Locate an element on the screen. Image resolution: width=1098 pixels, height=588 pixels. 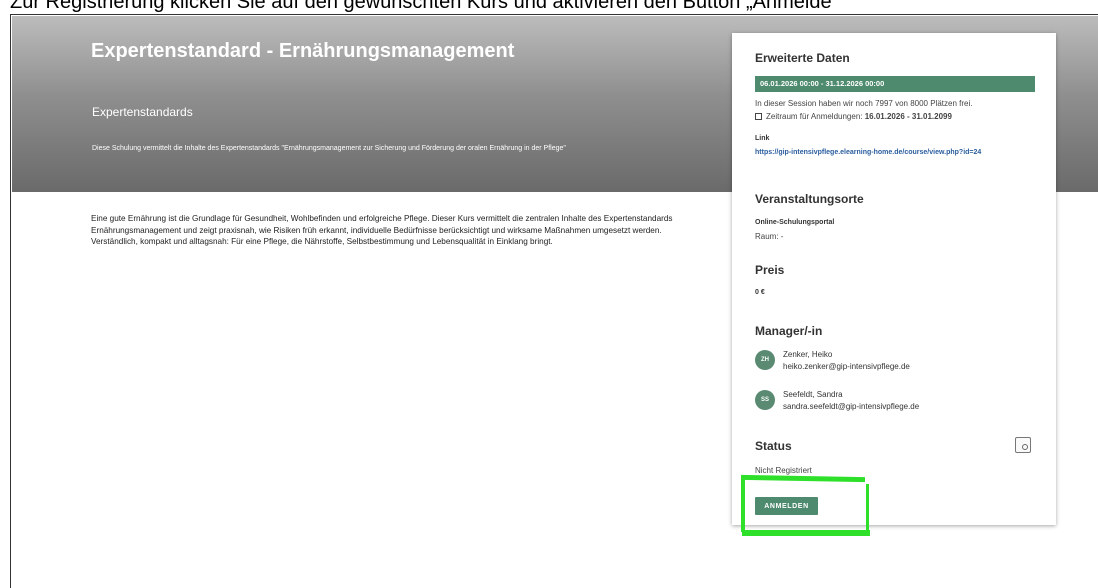
calendar-icon is located at coordinates (758, 116).